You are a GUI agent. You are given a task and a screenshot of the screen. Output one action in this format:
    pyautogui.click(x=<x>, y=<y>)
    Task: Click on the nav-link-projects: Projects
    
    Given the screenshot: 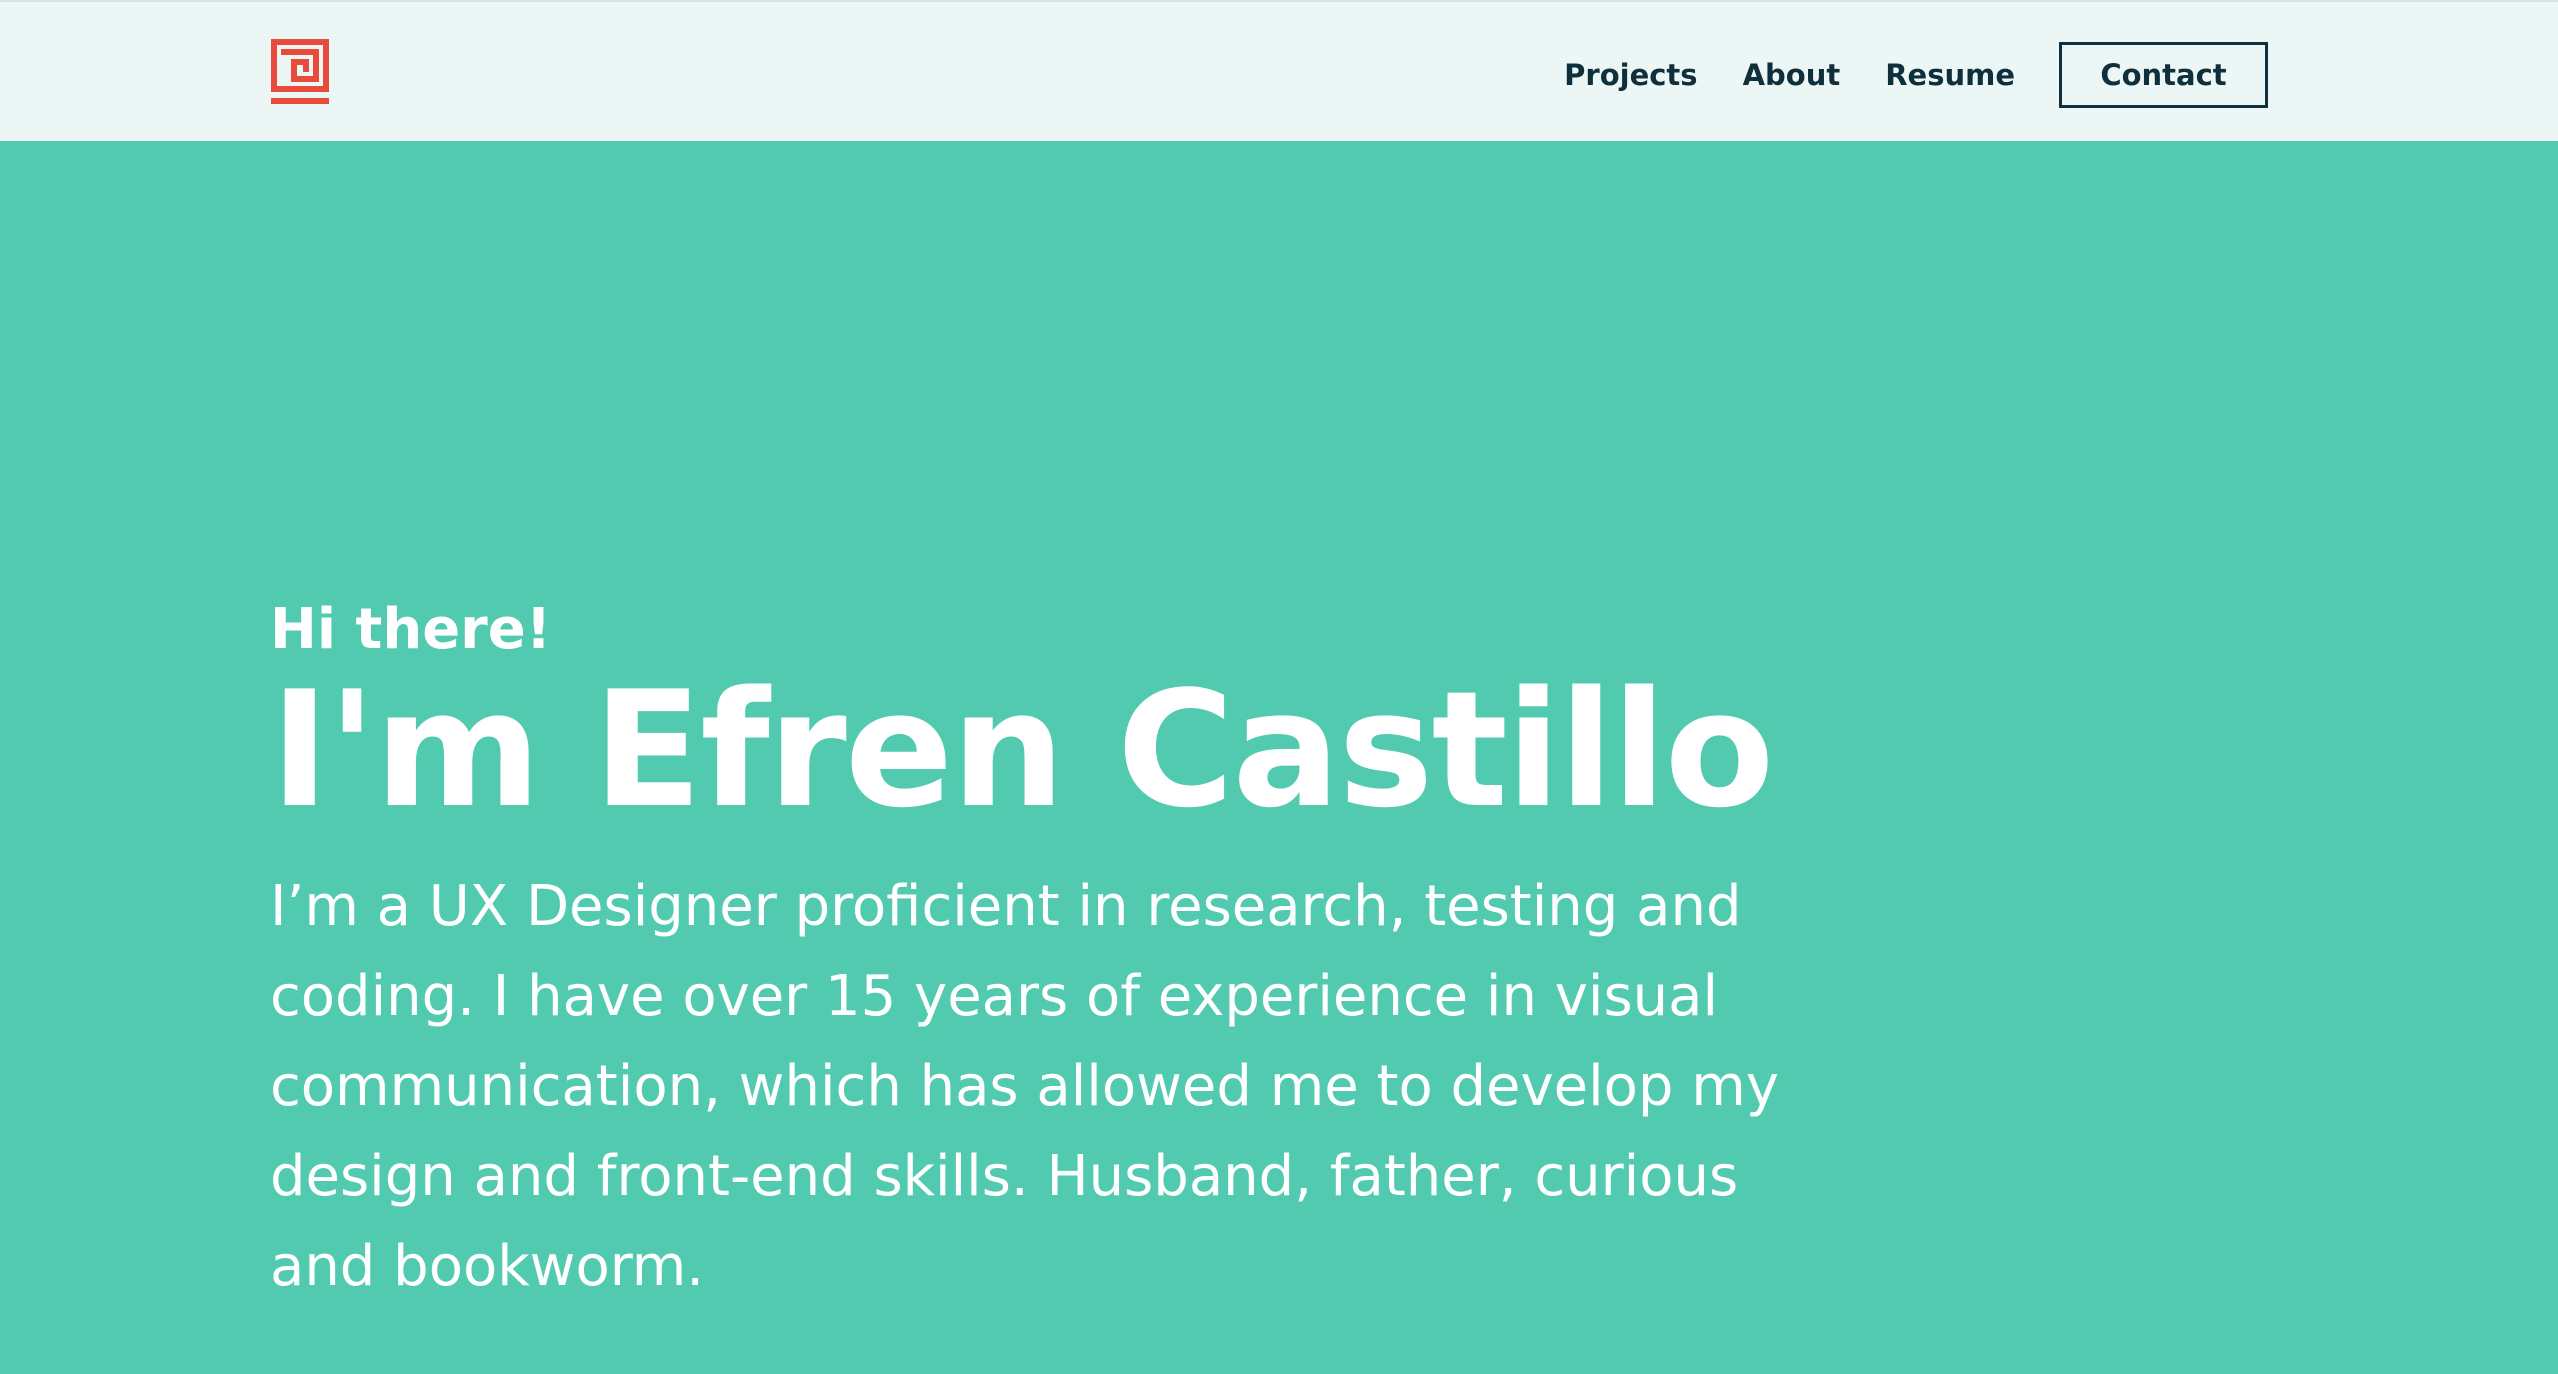 What is the action you would take?
    pyautogui.click(x=1630, y=75)
    